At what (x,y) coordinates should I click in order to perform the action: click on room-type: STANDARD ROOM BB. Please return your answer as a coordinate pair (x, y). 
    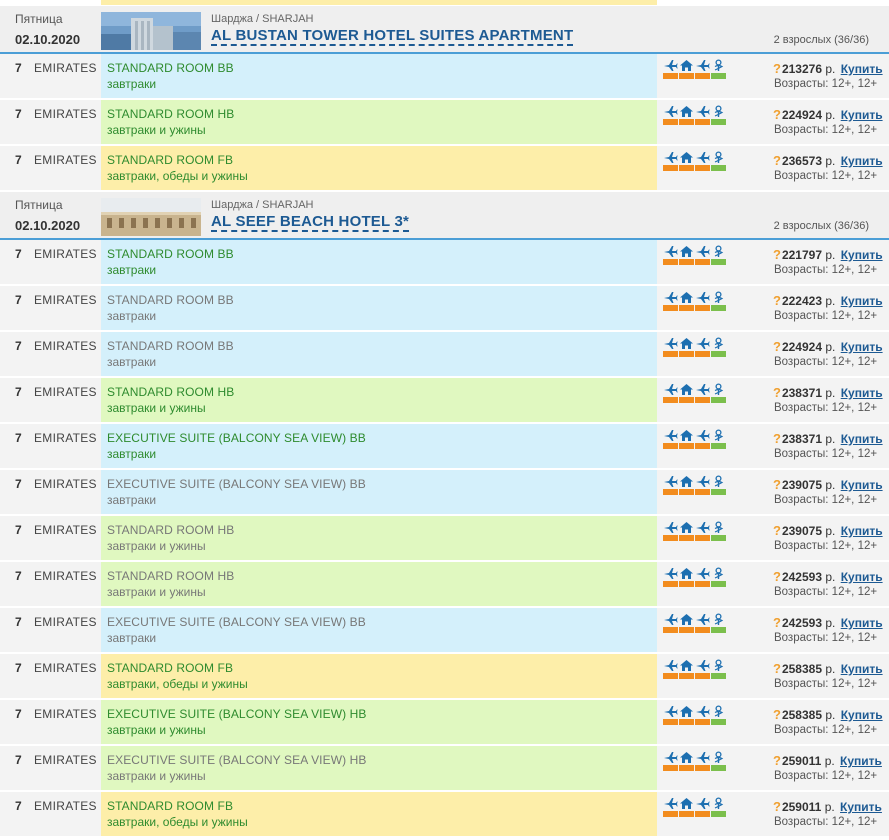
    Looking at the image, I should click on (170, 68).